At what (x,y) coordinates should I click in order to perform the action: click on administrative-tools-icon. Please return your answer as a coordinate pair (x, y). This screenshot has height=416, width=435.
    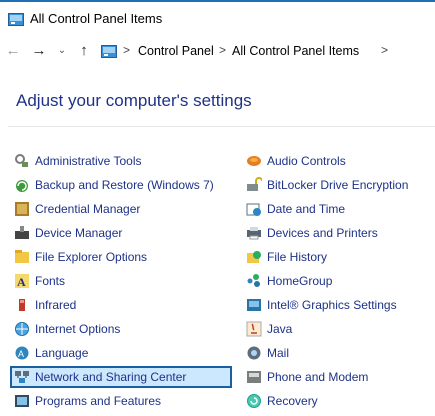
    Looking at the image, I should click on (22, 161).